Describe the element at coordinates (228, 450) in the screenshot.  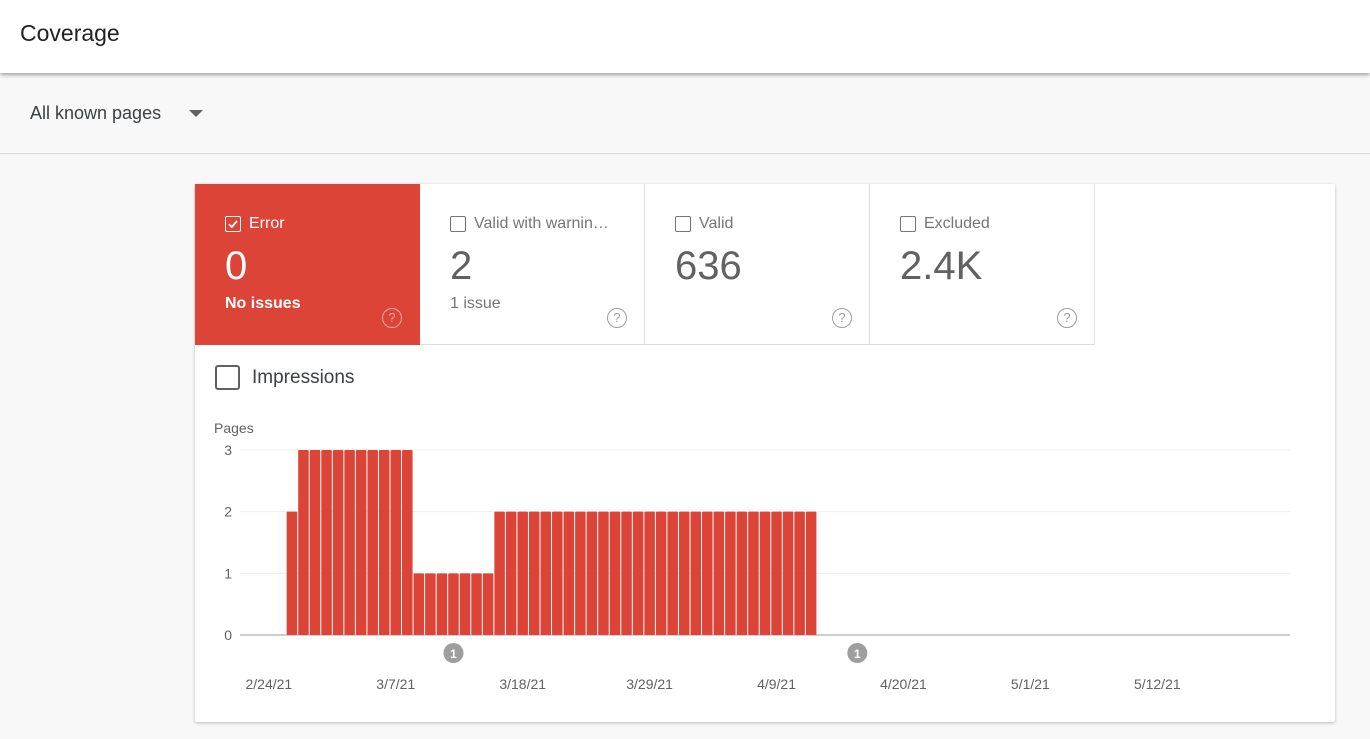
I see `y-tick-label: 3` at that location.